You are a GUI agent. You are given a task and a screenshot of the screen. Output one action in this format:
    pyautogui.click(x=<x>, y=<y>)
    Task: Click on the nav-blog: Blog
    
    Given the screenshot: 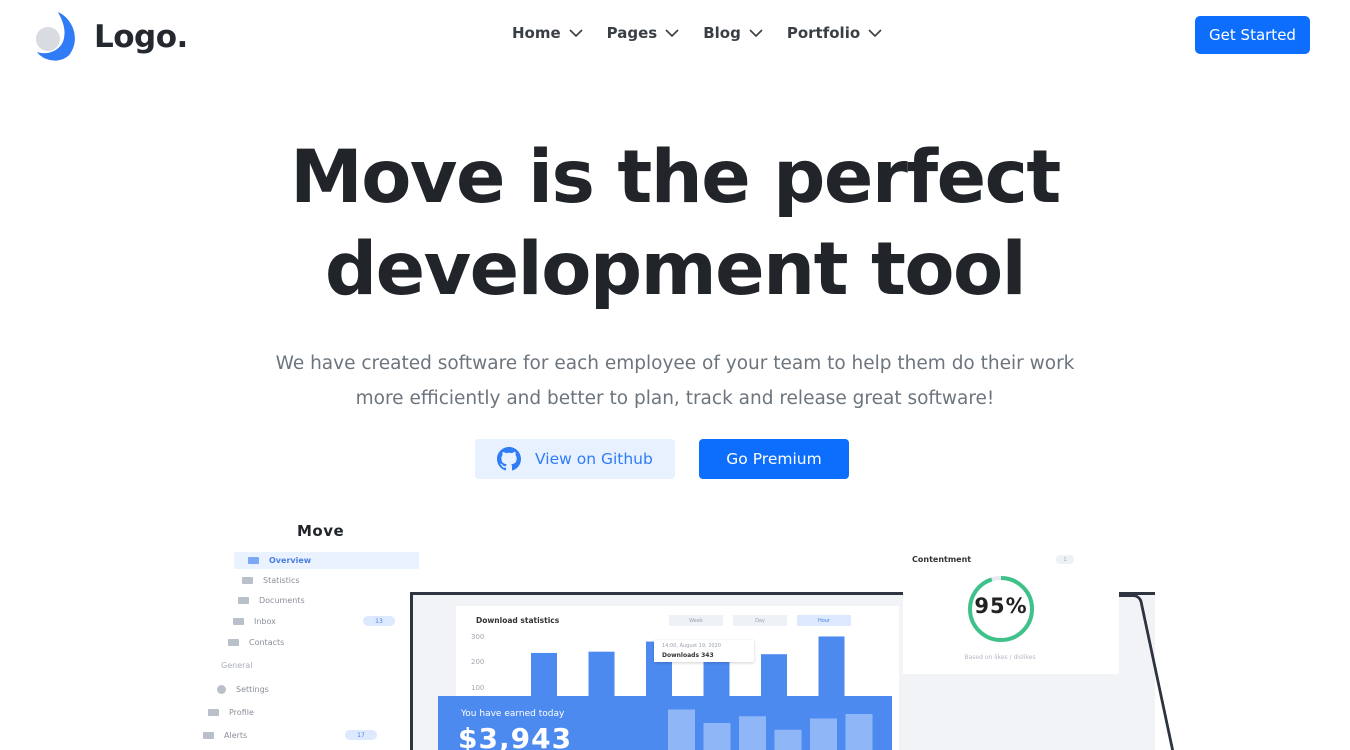 What is the action you would take?
    pyautogui.click(x=733, y=33)
    